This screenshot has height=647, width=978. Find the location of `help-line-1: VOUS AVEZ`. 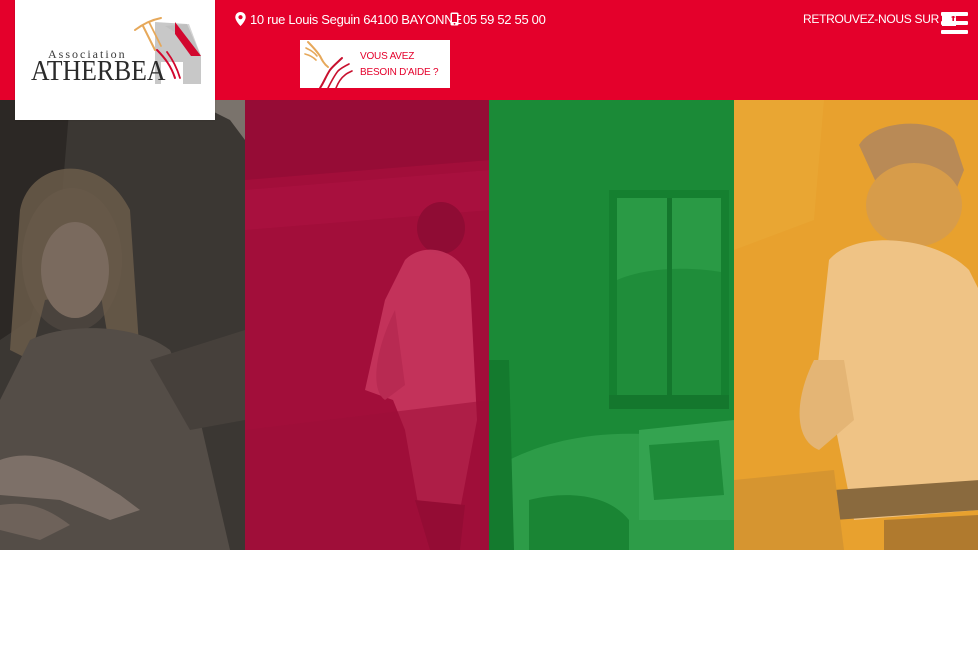

help-line-1: VOUS AVEZ is located at coordinates (387, 56).